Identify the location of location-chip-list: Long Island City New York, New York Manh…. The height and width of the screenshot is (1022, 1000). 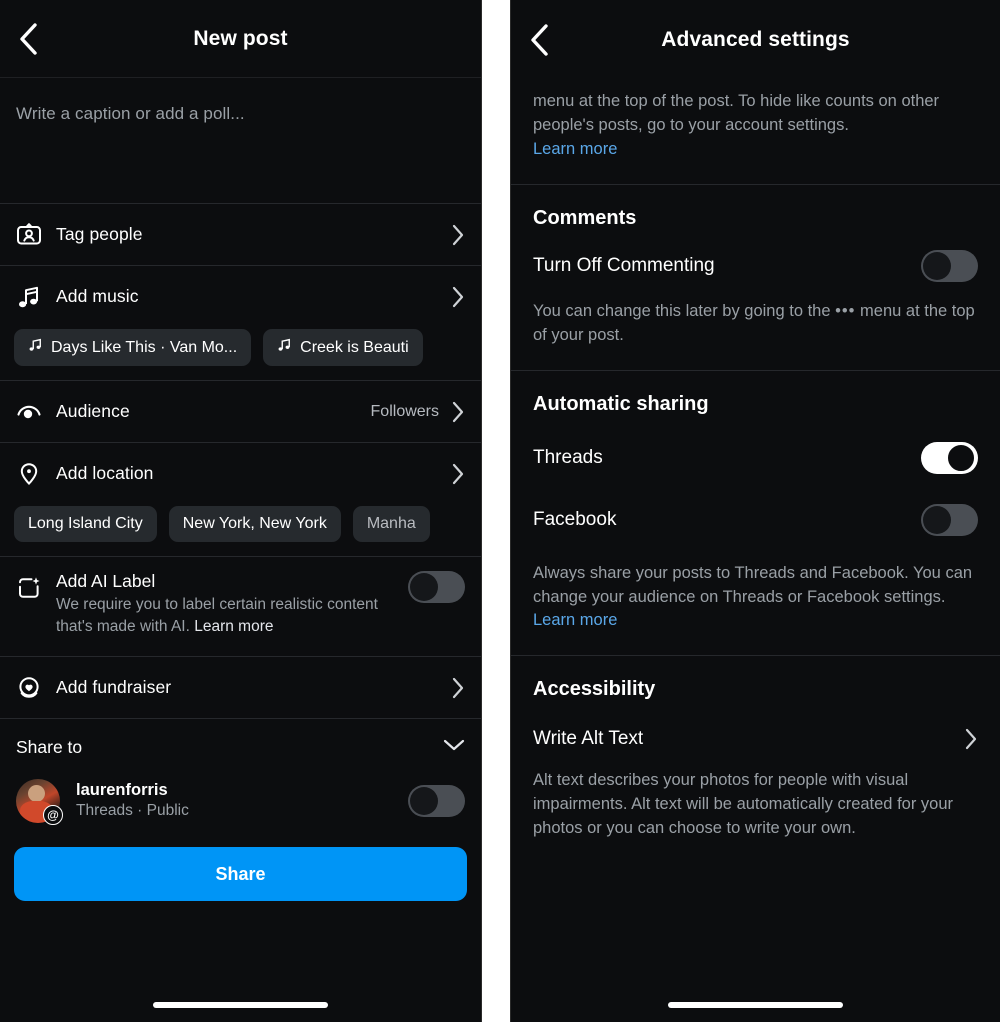
(240, 530).